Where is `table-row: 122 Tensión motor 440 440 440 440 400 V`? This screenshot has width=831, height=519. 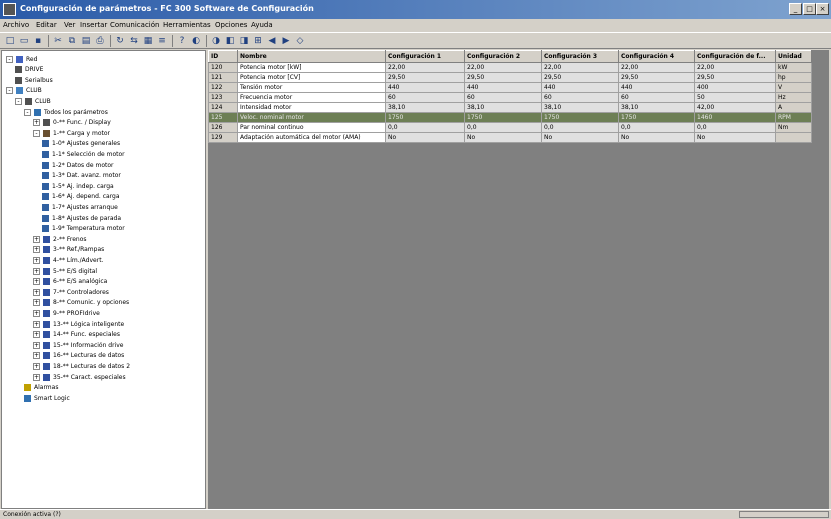
table-row: 122 Tensión motor 440 440 440 440 400 V is located at coordinates (510, 87).